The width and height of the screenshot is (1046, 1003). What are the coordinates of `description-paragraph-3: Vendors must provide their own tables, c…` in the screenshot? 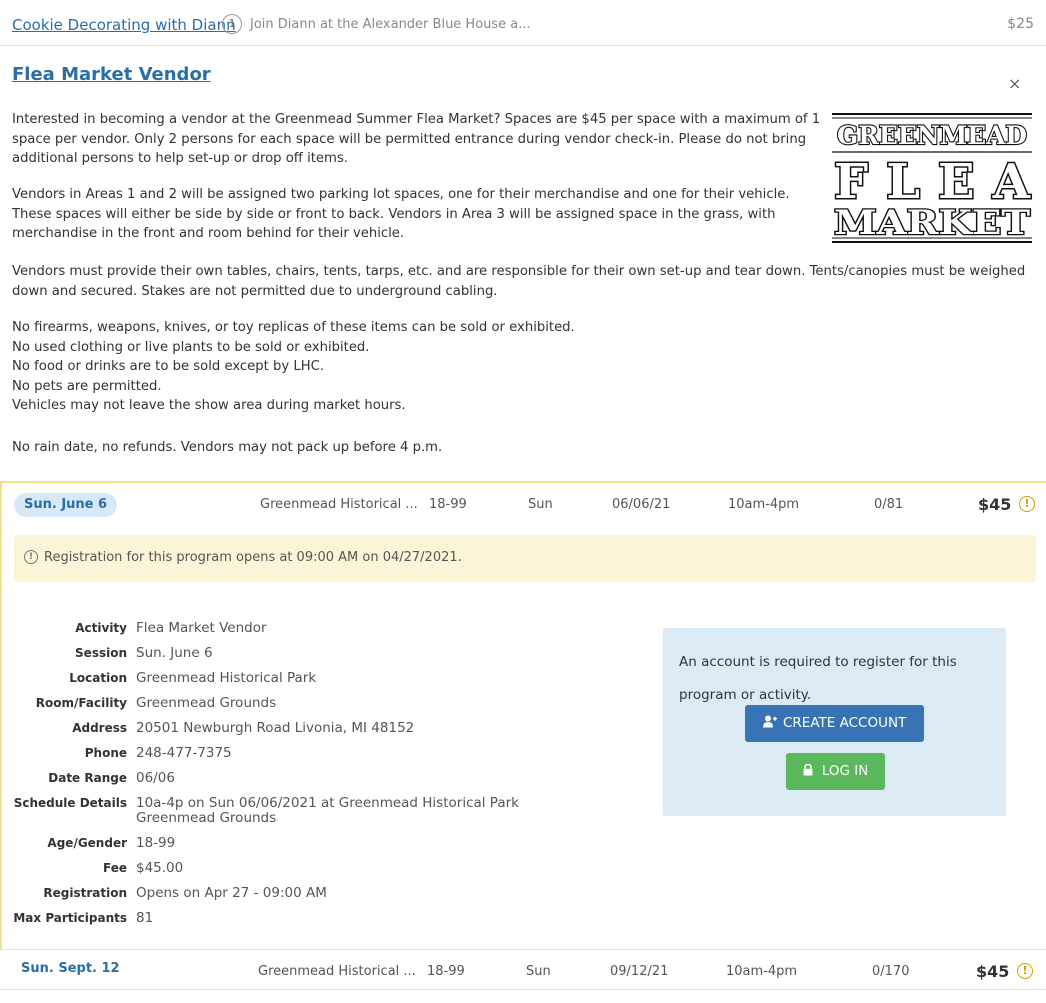 It's located at (519, 281).